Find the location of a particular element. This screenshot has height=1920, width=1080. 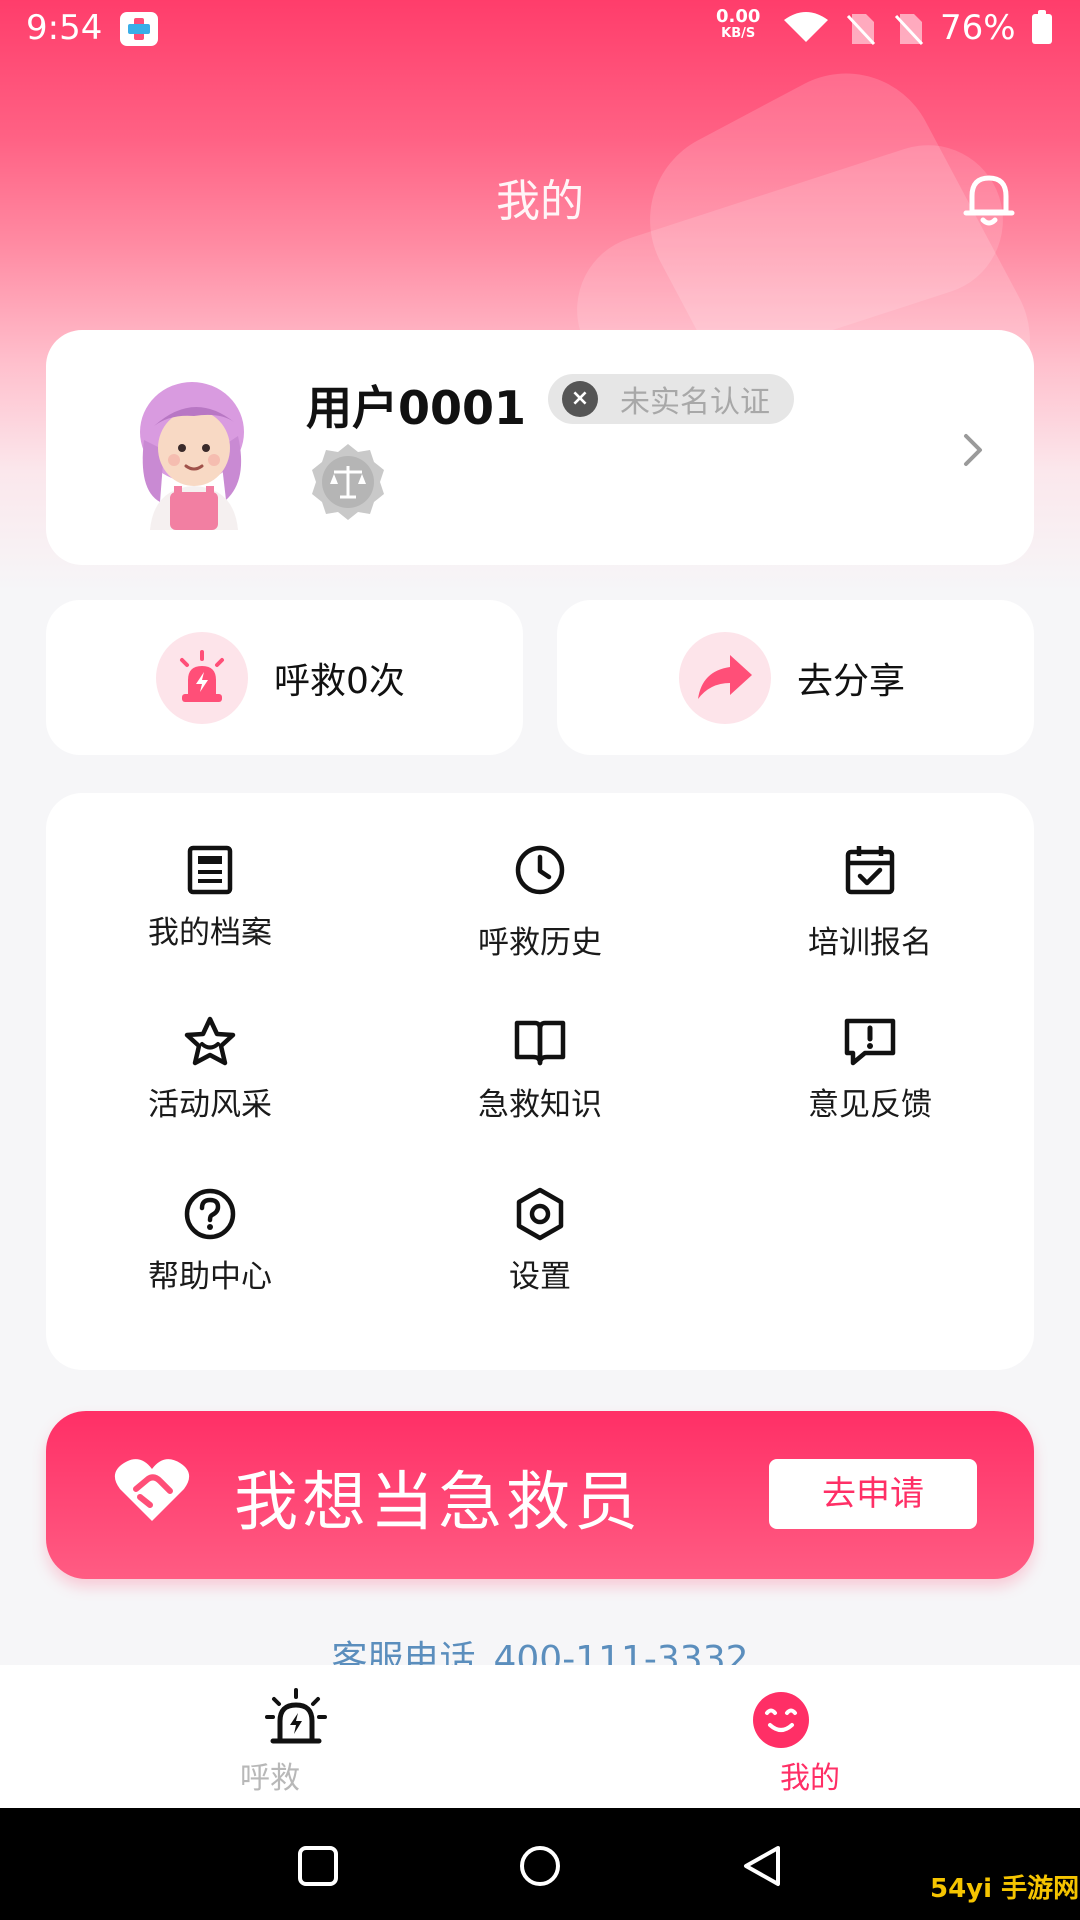

feedback-icon is located at coordinates (870, 1042).